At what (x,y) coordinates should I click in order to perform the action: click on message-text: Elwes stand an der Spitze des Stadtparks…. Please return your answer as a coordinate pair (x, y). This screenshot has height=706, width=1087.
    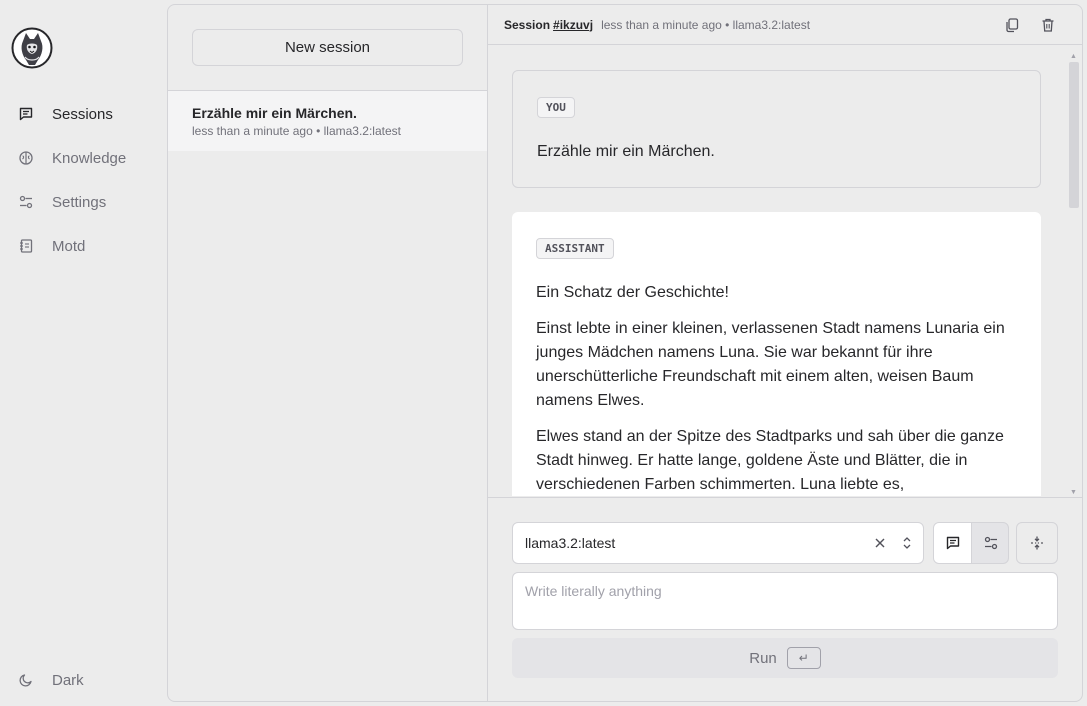
    Looking at the image, I should click on (770, 460).